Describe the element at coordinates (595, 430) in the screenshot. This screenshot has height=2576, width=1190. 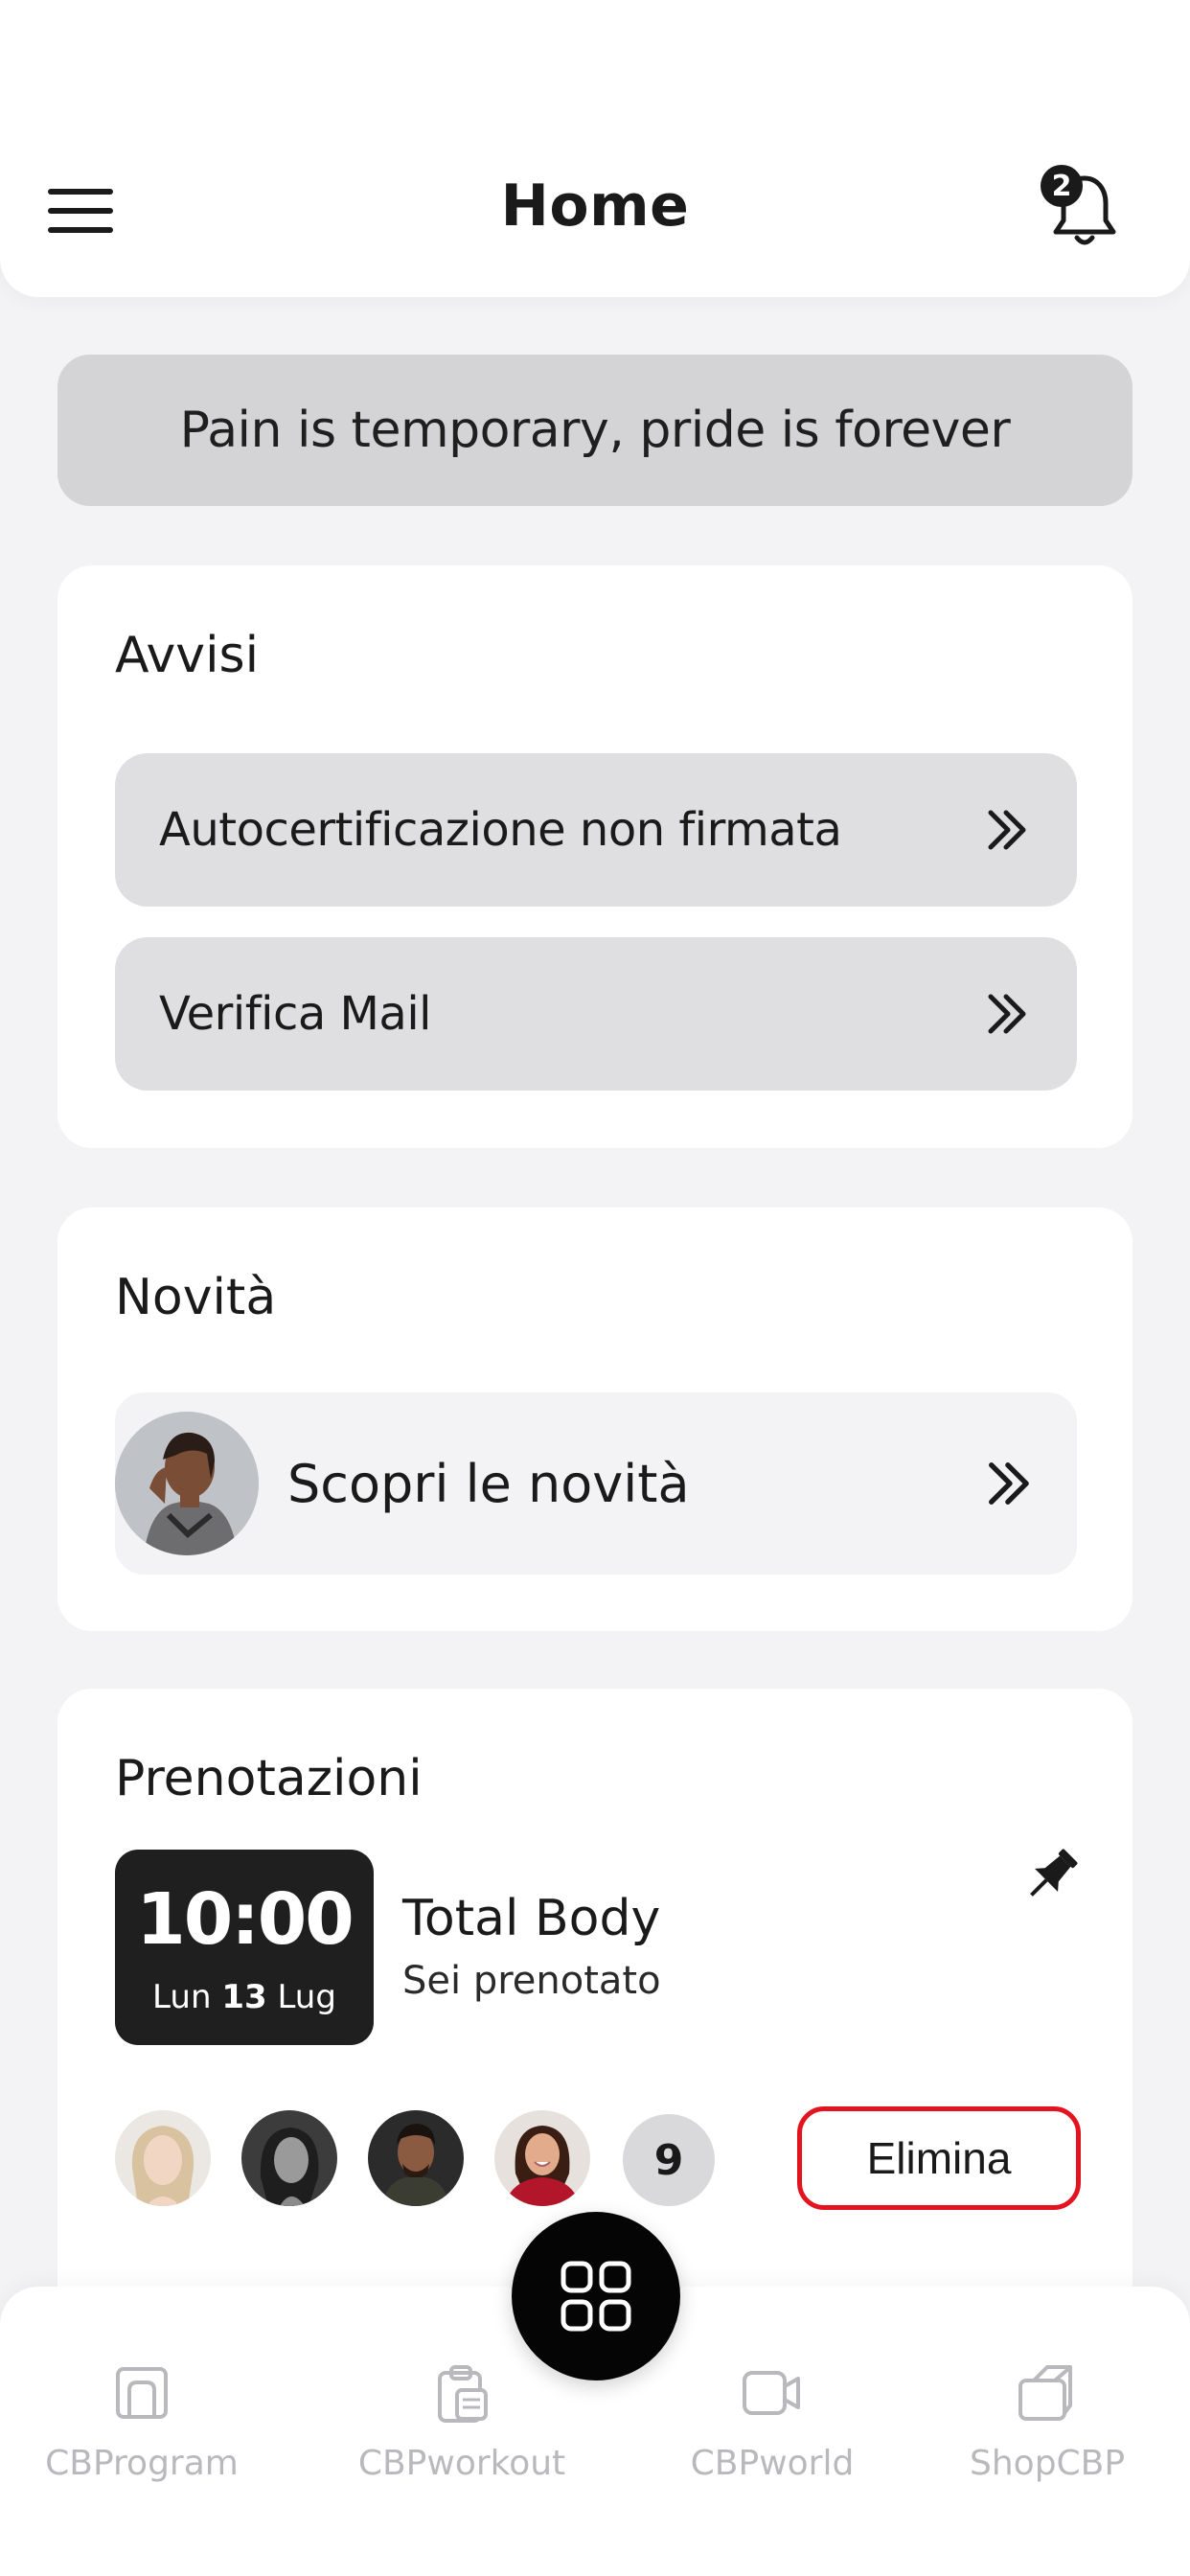
I see `motivational-quote: Pain is temporary, pride is forever` at that location.